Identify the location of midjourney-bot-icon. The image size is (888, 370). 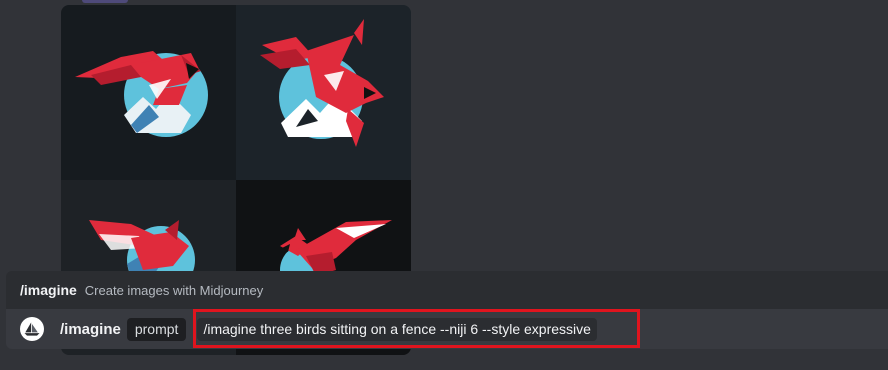
(32, 329).